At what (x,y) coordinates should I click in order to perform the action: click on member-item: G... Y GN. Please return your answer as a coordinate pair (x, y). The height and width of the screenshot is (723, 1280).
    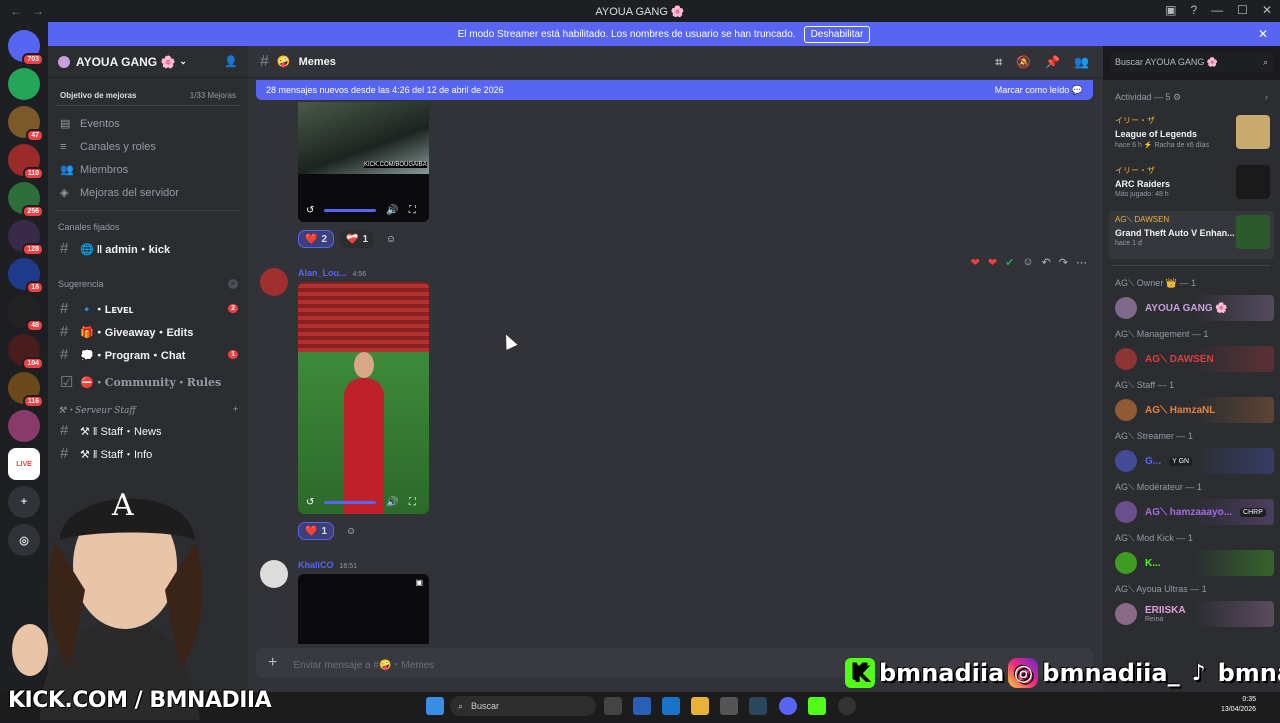
    Looking at the image, I should click on (1191, 461).